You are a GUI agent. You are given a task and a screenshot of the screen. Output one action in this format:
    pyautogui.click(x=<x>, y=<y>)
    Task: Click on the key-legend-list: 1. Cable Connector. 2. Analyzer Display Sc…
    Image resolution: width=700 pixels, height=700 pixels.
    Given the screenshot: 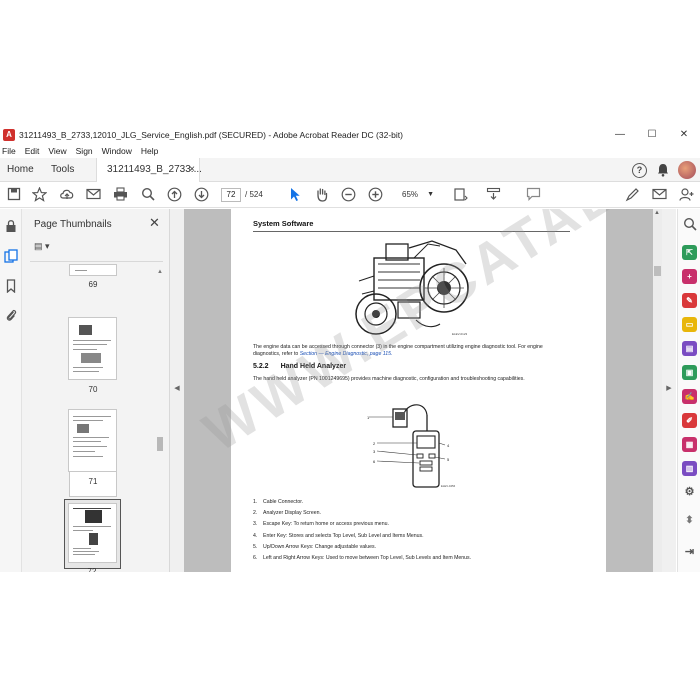 What is the action you would take?
    pyautogui.click(x=413, y=530)
    